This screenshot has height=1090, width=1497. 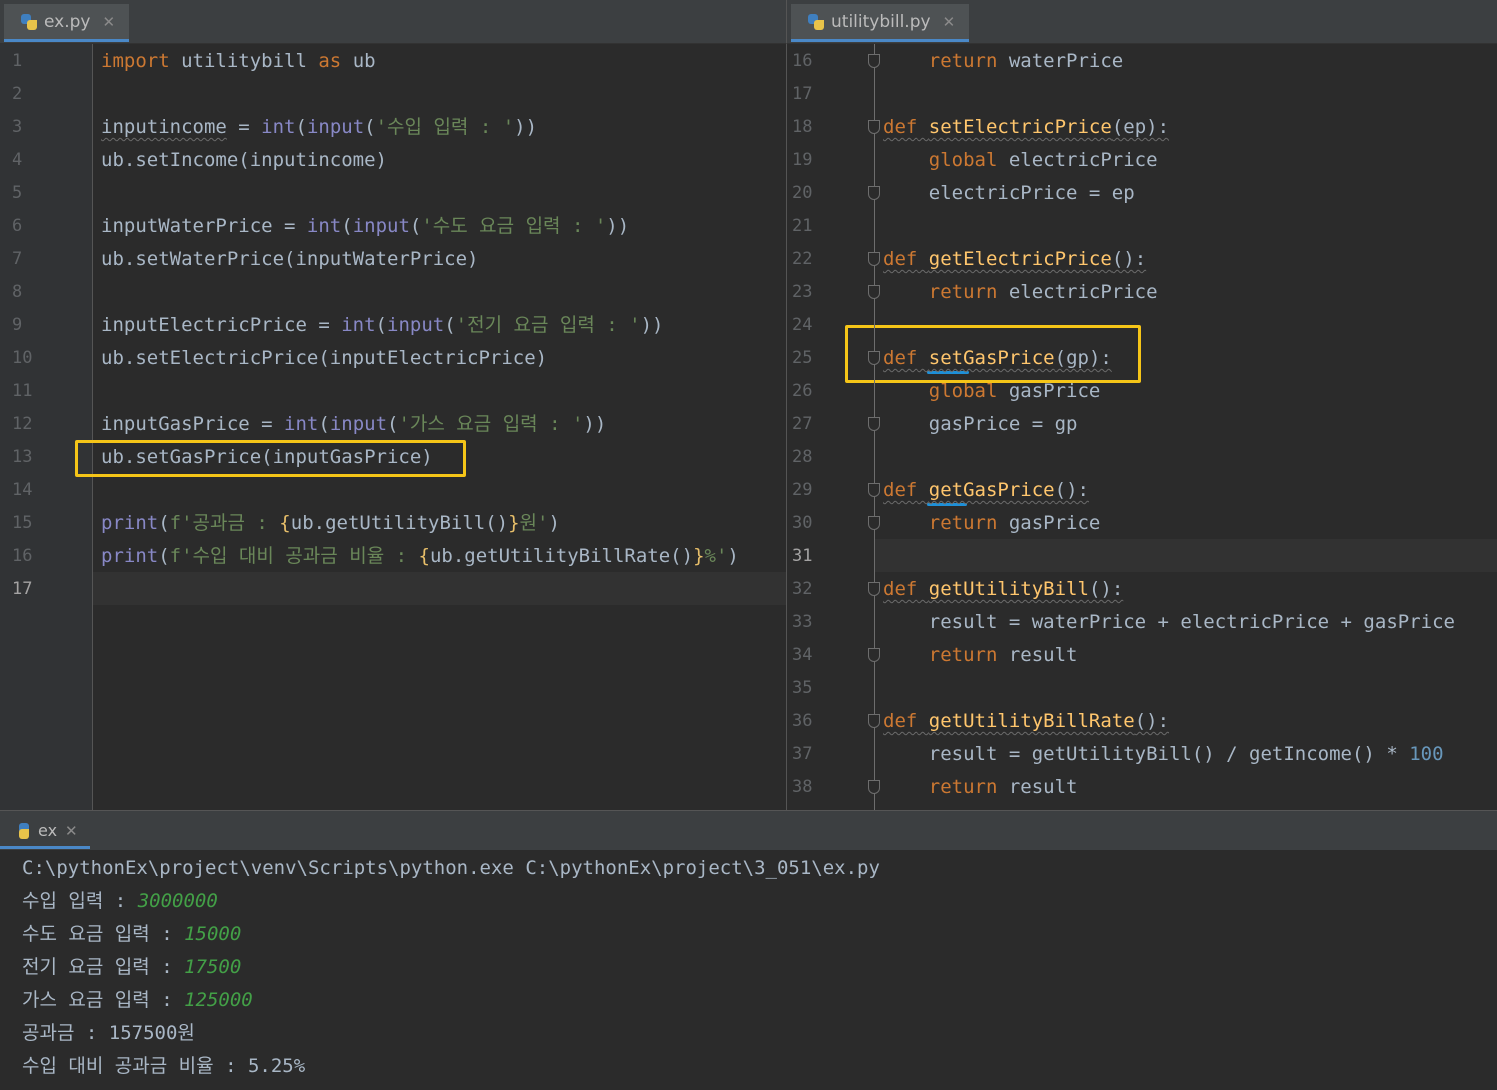 I want to click on line-number: 13, so click(x=22, y=457).